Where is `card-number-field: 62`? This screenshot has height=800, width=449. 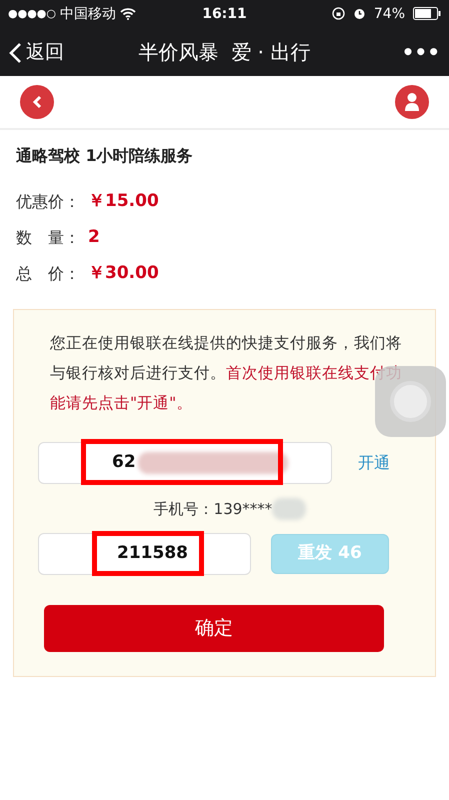
card-number-field: 62 is located at coordinates (185, 463).